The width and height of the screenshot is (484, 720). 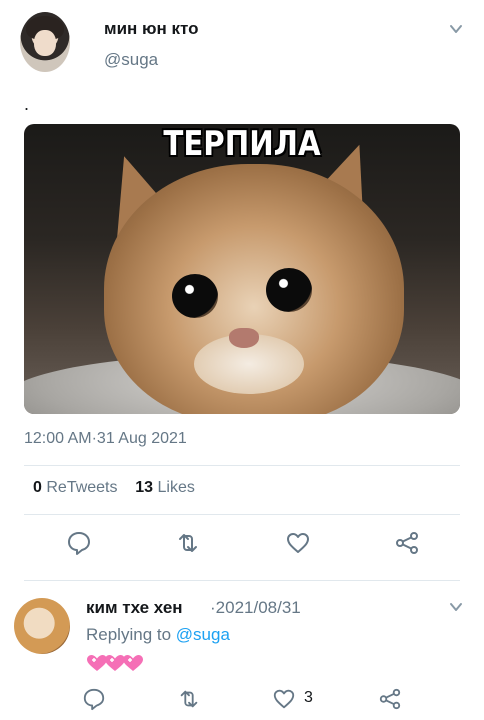 I want to click on author-name: мин юн кто, so click(x=151, y=29).